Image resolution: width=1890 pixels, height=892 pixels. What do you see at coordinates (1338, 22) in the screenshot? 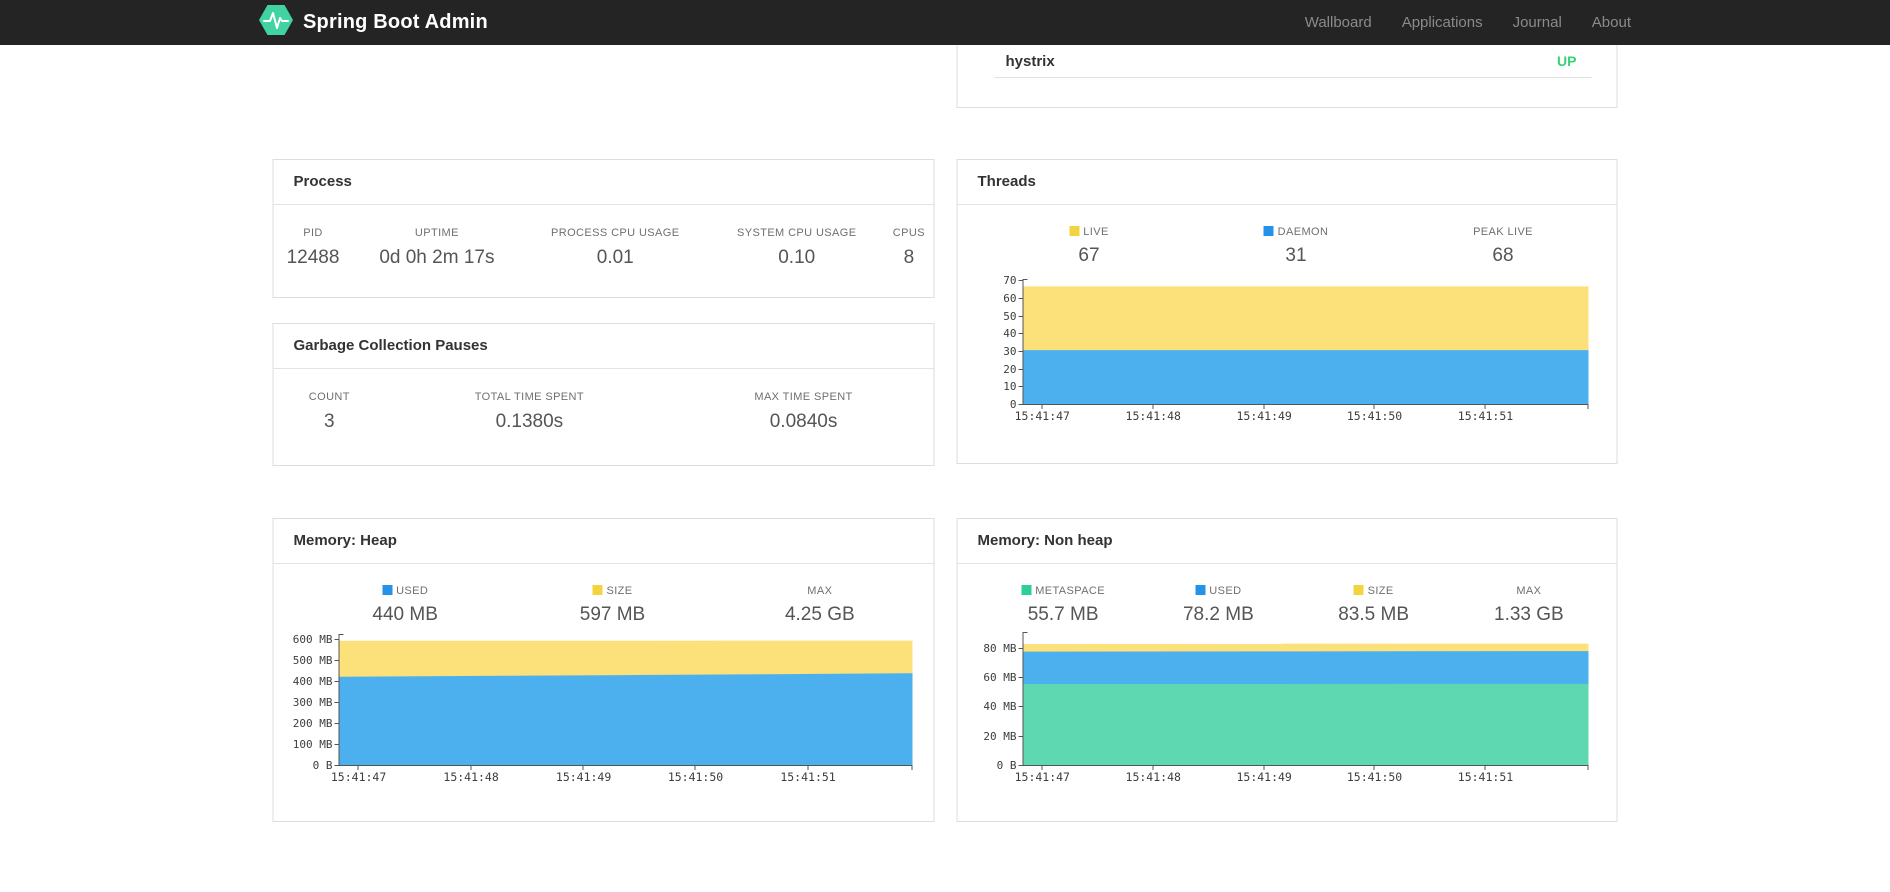
I see `nav-item-wallboard: Wallboard` at bounding box center [1338, 22].